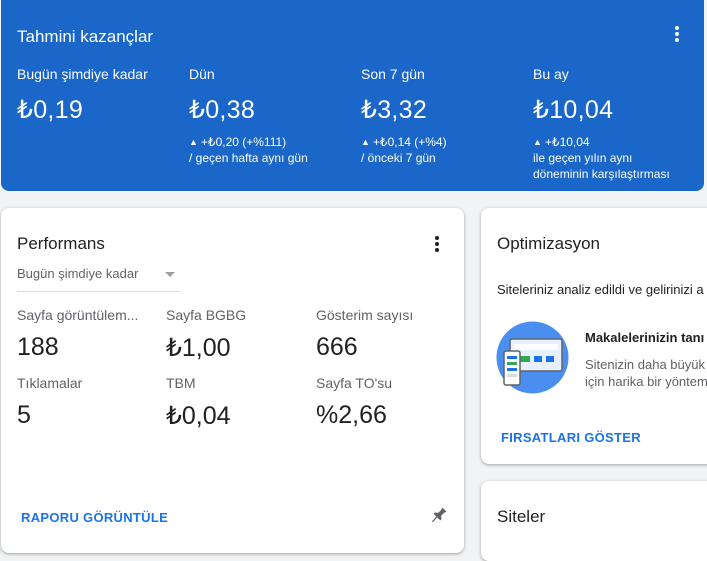 The image size is (707, 561). What do you see at coordinates (24, 415) in the screenshot?
I see `metric-value: 5` at bounding box center [24, 415].